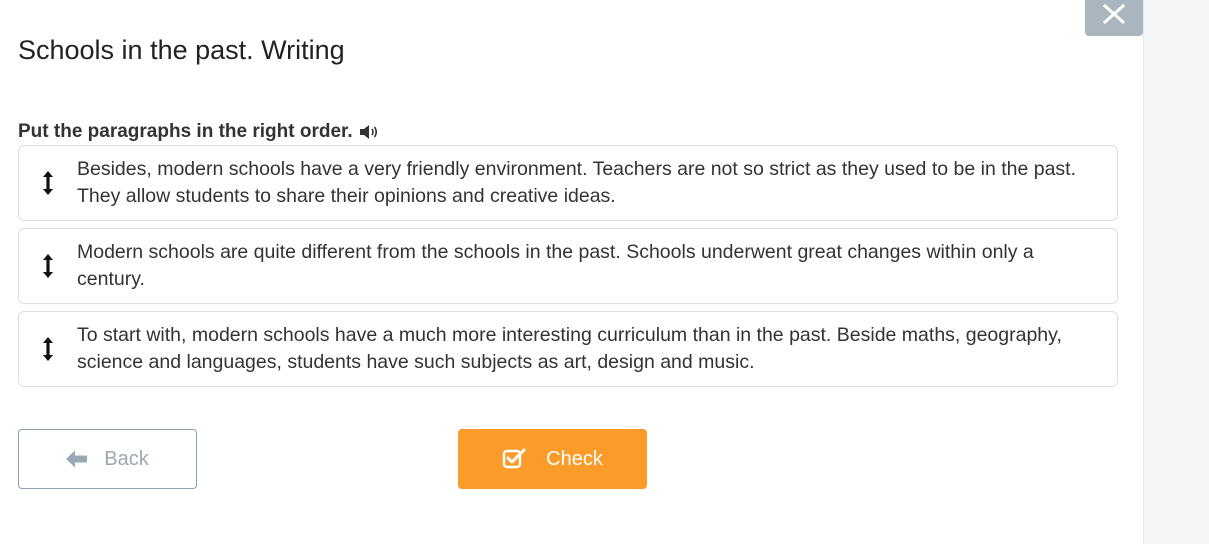  What do you see at coordinates (126, 458) in the screenshot?
I see `back-button-label: Back` at bounding box center [126, 458].